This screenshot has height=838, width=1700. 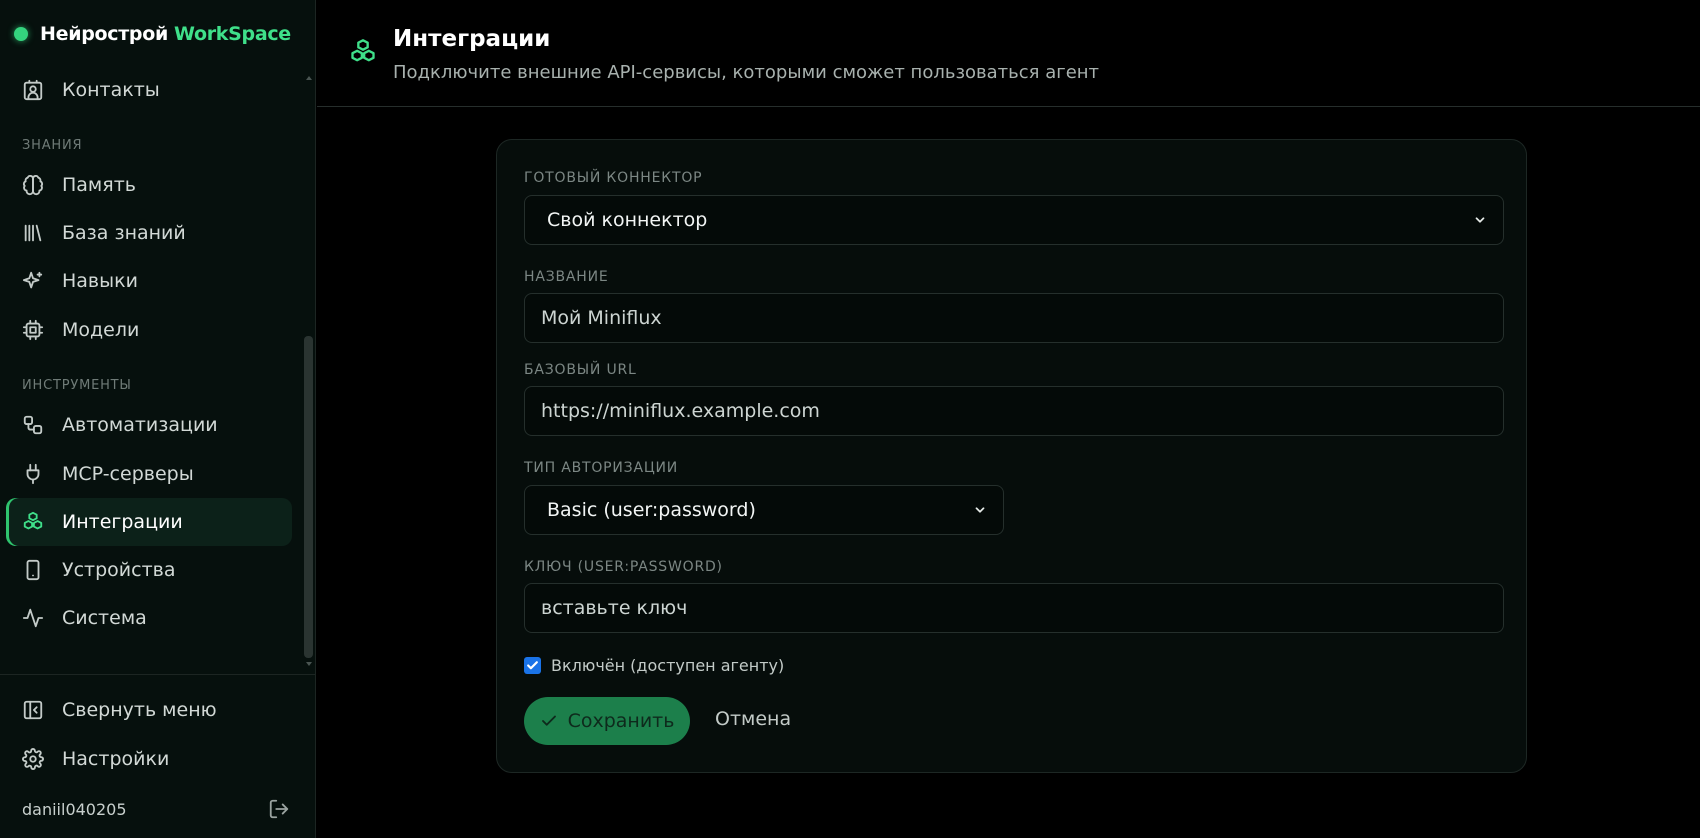 I want to click on sidebar-item-label: Навыки, so click(x=100, y=281).